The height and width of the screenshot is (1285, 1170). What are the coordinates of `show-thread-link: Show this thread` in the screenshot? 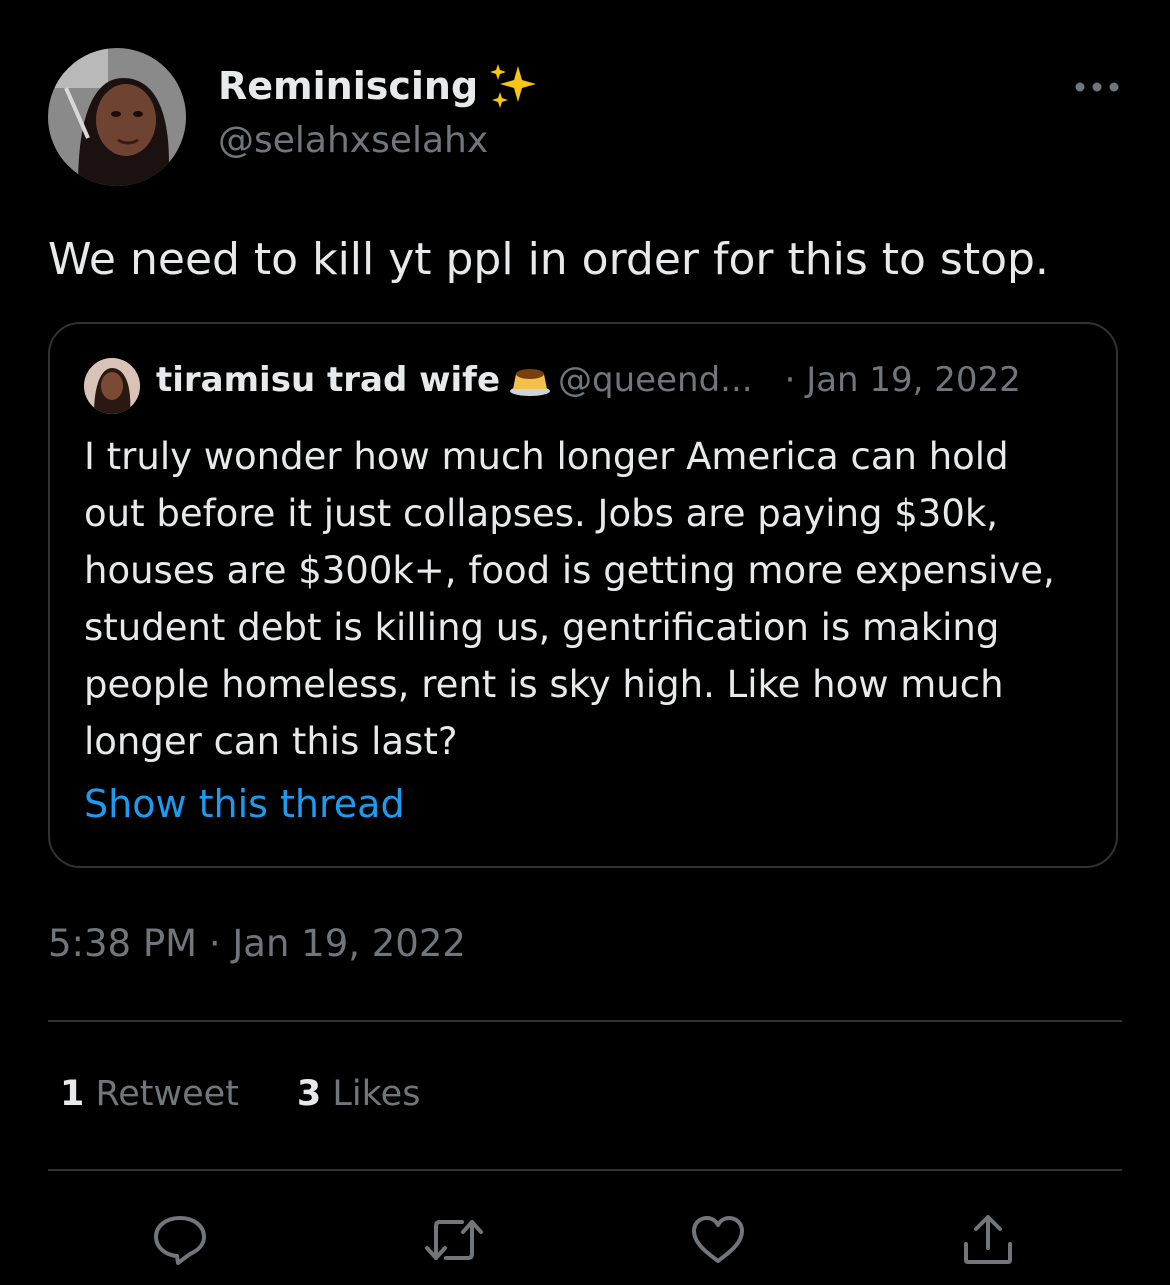 It's located at (244, 804).